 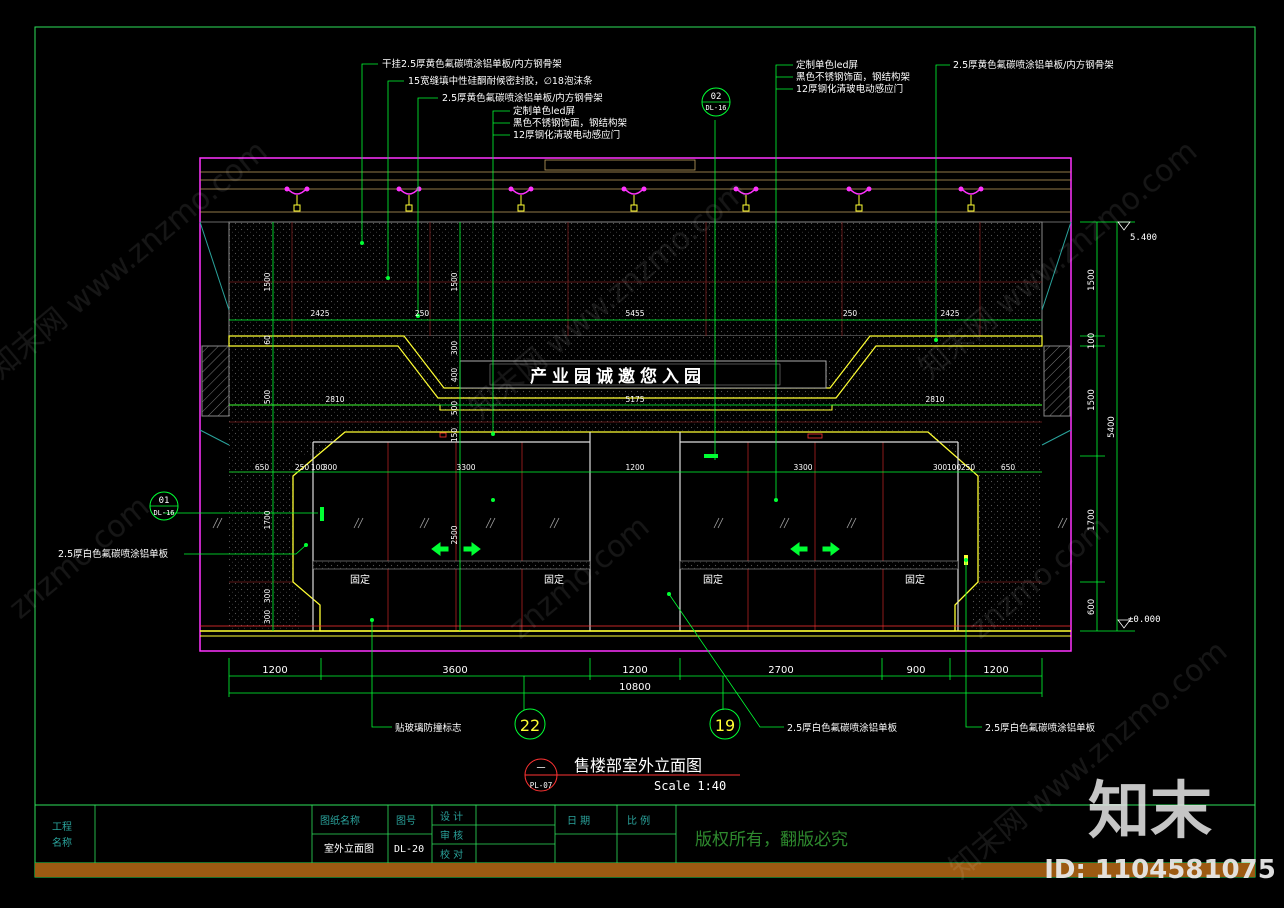 I want to click on grid-axis-19: 19, so click(x=725, y=724).